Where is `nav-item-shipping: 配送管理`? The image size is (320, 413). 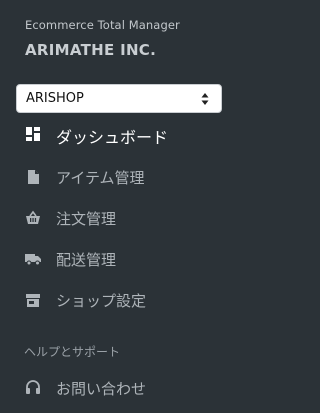 nav-item-shipping: 配送管理 is located at coordinates (120, 259).